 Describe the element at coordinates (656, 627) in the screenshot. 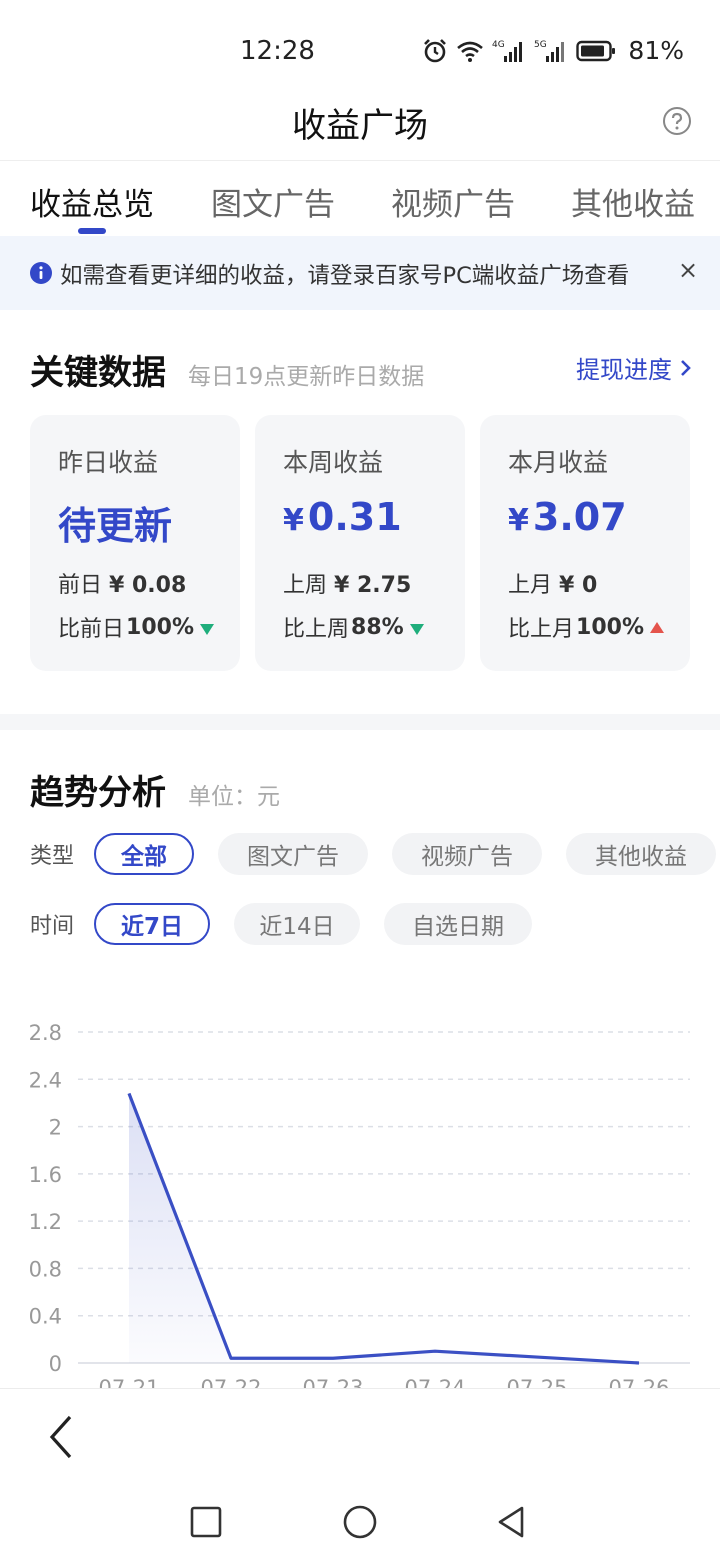

I see `trend-up-icon` at that location.